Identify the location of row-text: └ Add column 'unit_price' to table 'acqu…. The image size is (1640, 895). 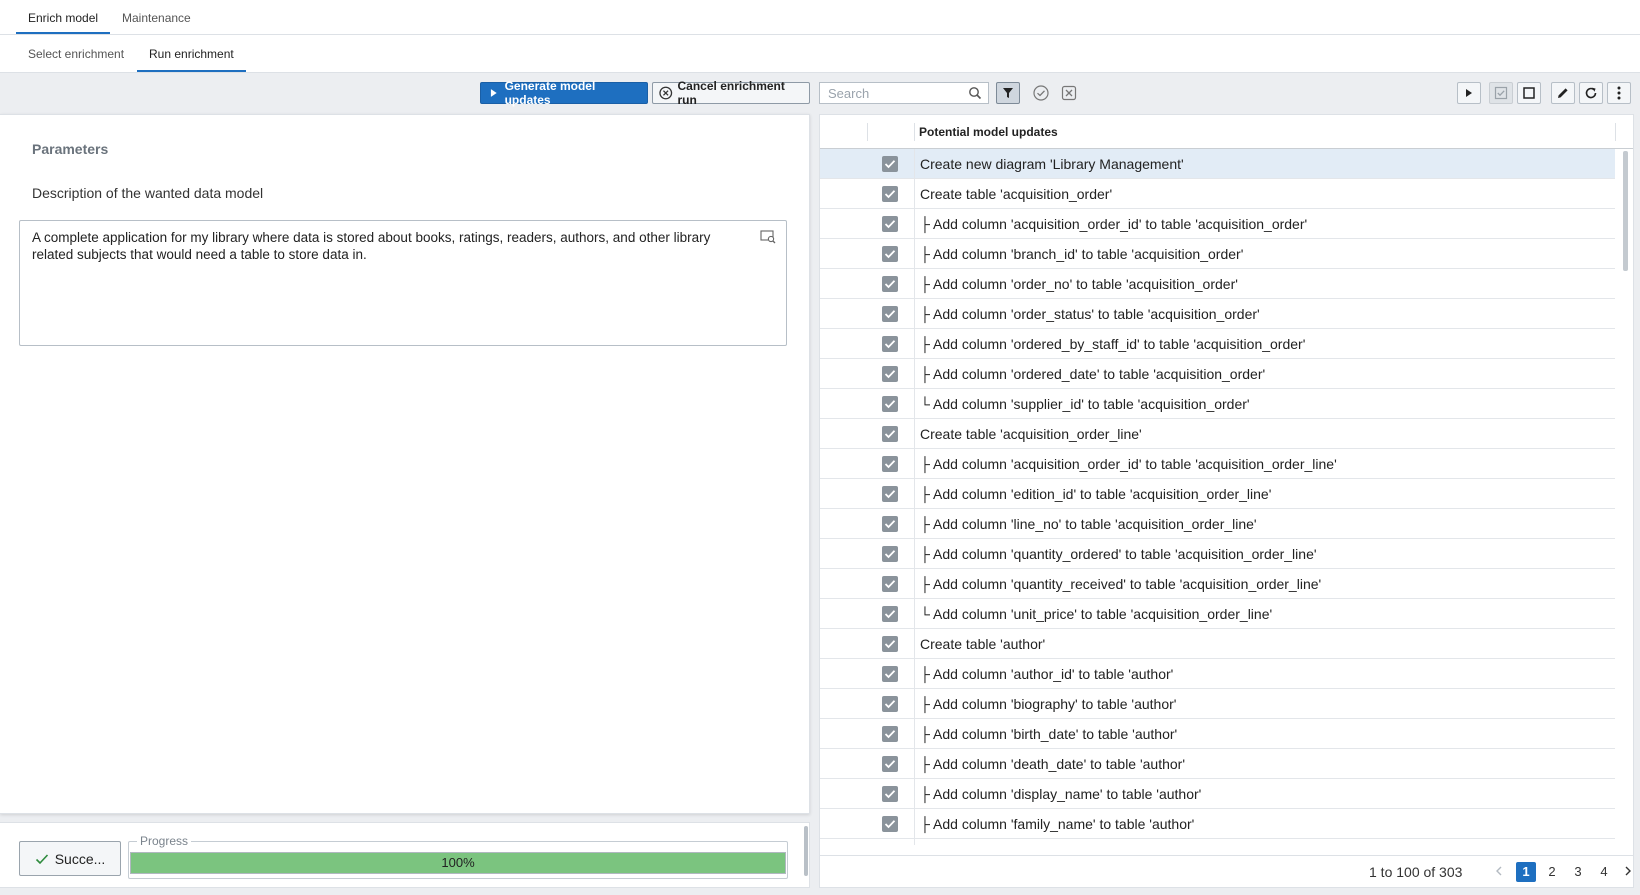
(1096, 614).